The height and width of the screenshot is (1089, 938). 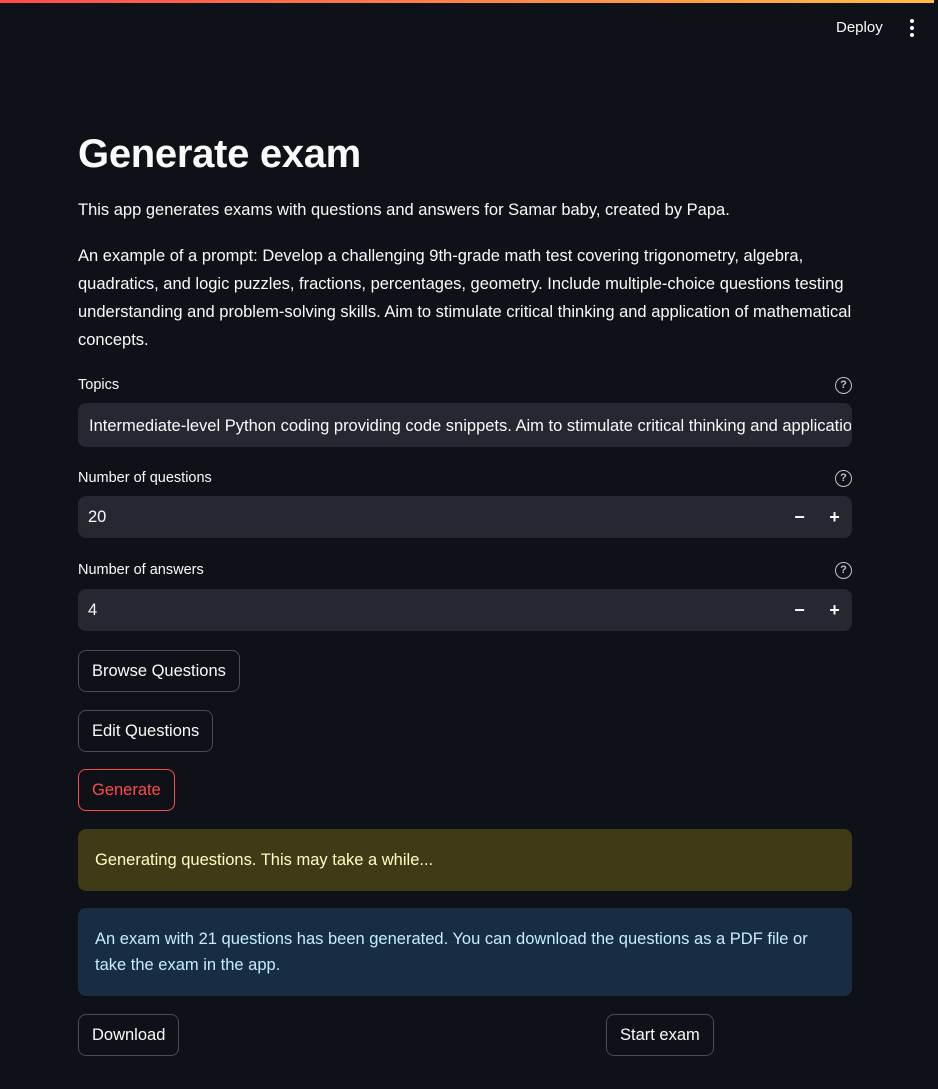 I want to click on answers-number-input: 4 − +, so click(x=465, y=610).